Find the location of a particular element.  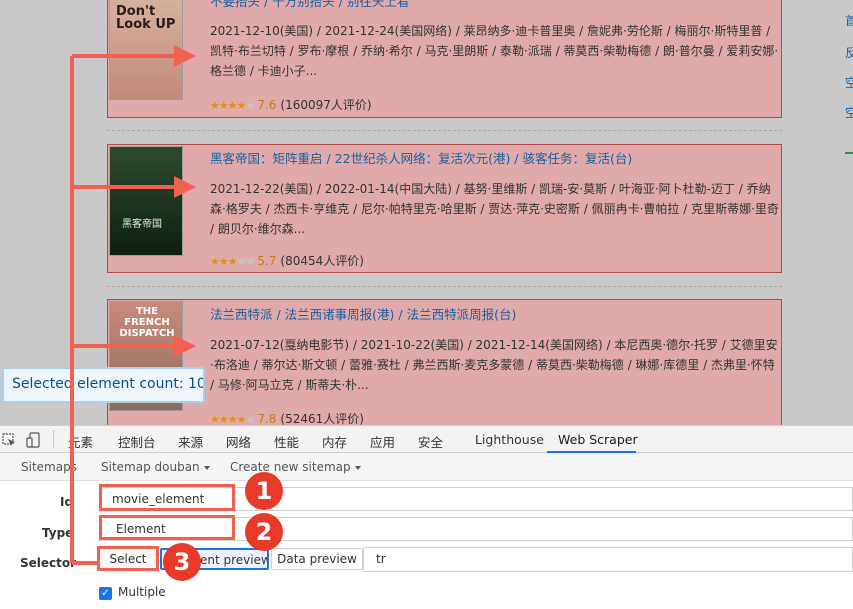

poster-image: Don't Look UP is located at coordinates (146, 50).